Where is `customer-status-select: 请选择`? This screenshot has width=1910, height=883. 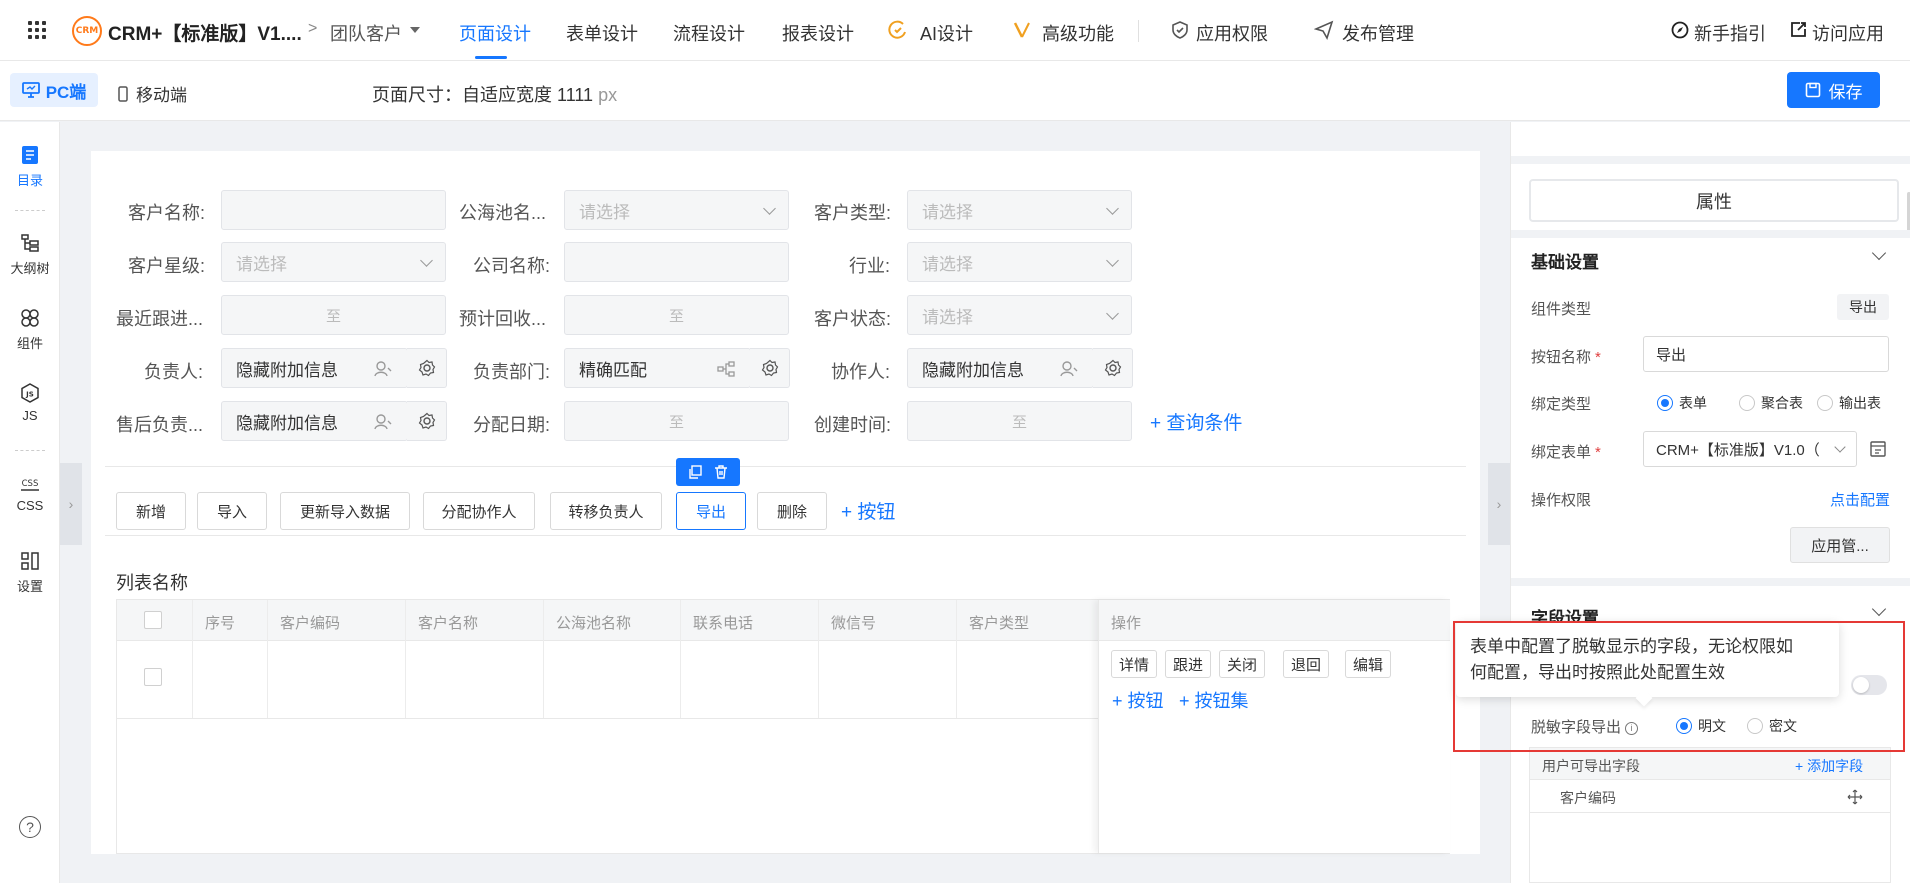
customer-status-select: 请选择 is located at coordinates (1019, 315).